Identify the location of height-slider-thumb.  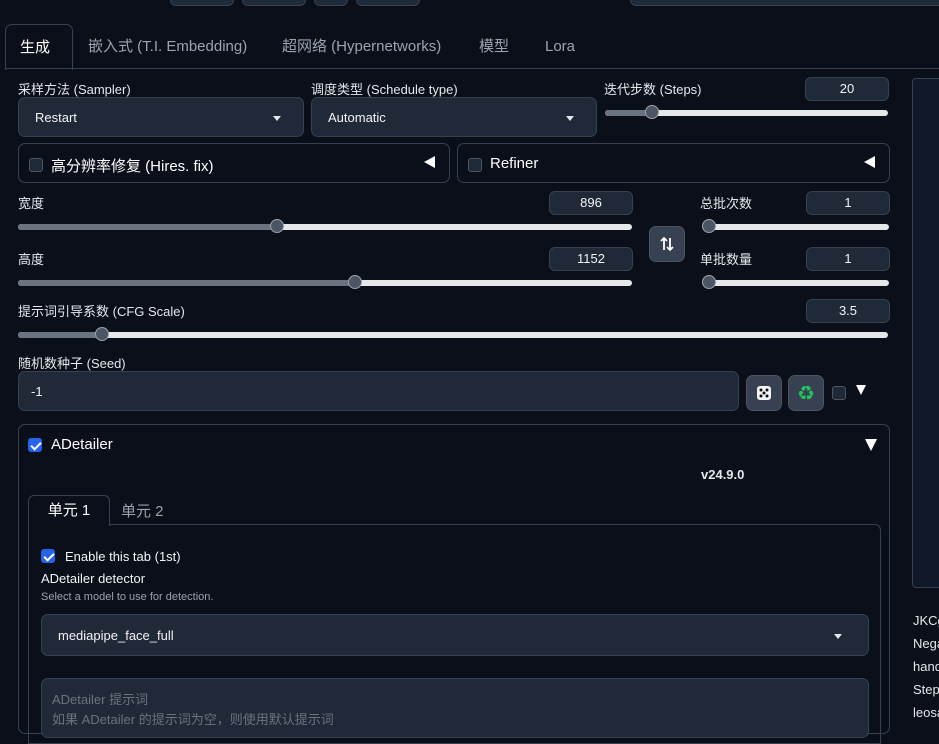
(355, 282).